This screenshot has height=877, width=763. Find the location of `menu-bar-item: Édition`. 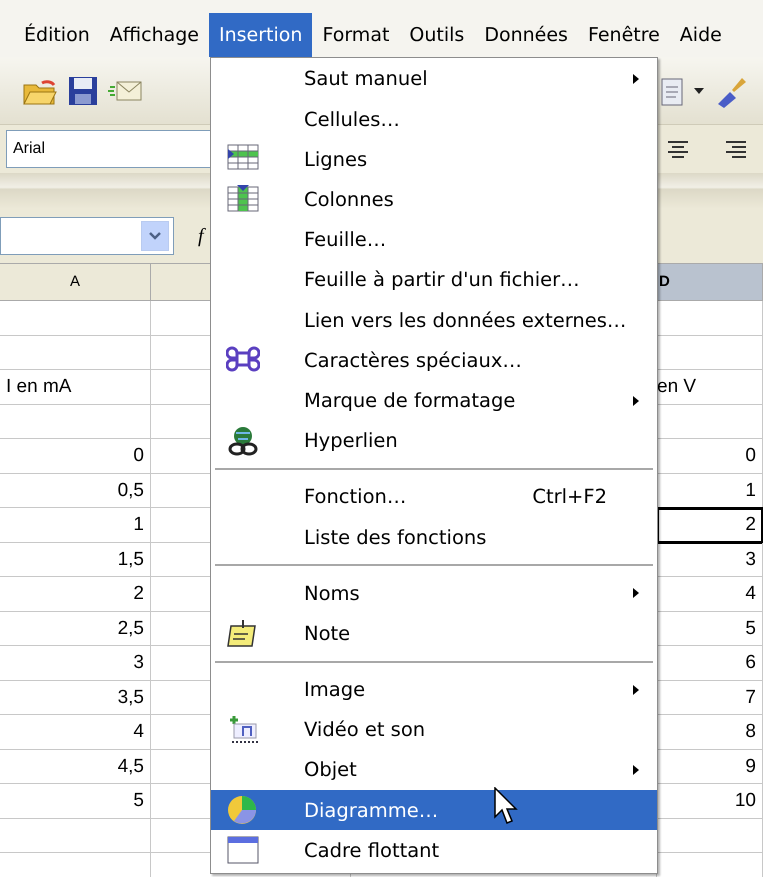

menu-bar-item: Édition is located at coordinates (57, 35).